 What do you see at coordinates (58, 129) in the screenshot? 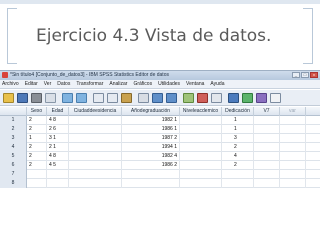
I see `data-cell: 2 6` at bounding box center [58, 129].